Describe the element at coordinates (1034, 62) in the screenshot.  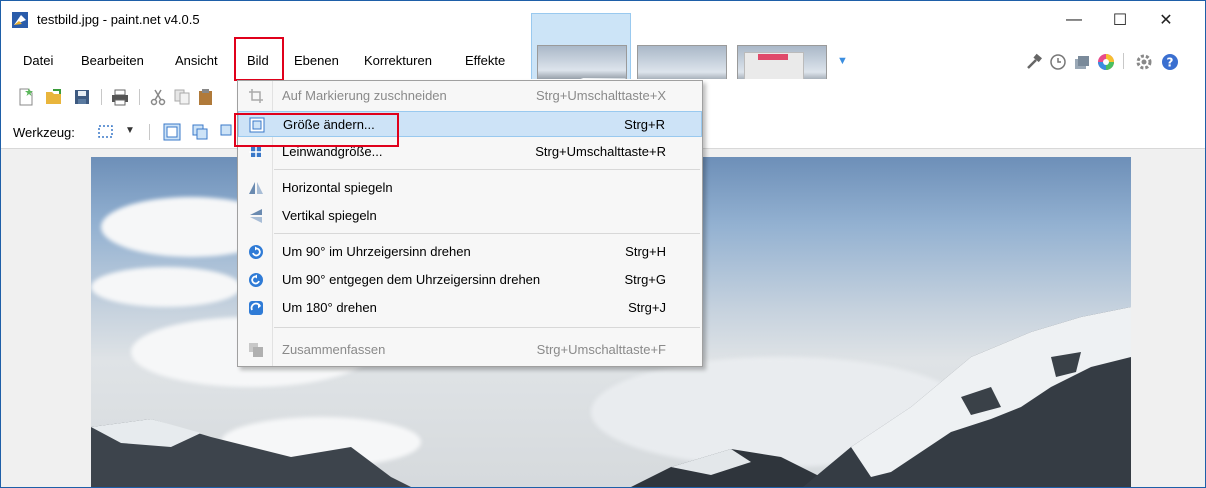
I see `tools-hammer-icon` at that location.